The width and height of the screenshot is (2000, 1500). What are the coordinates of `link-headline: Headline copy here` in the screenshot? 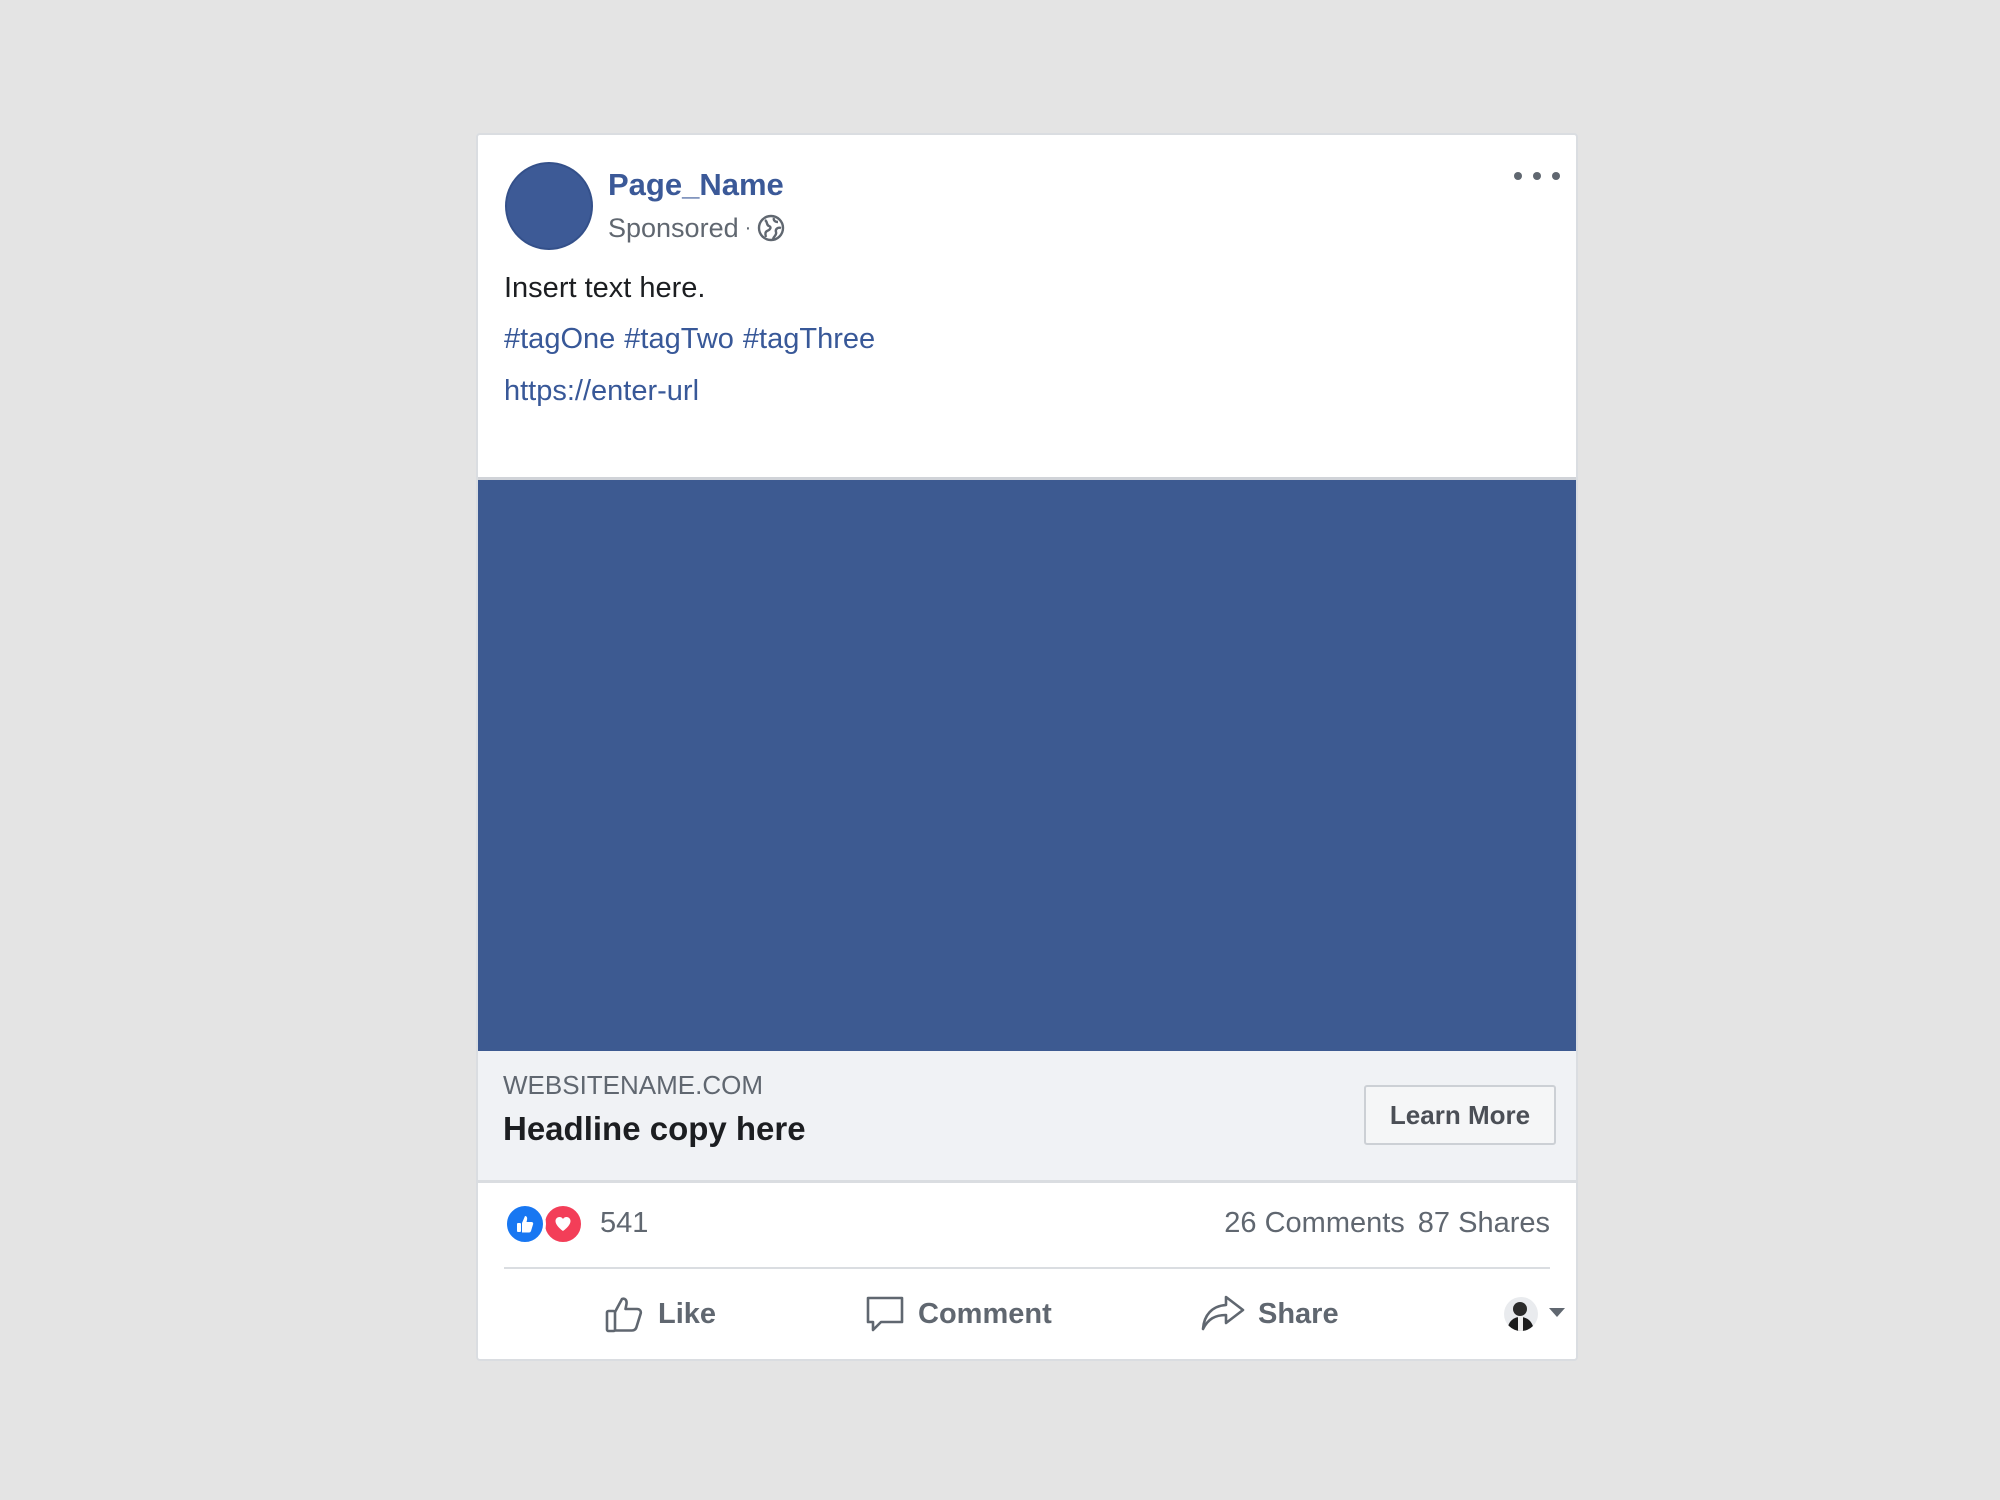 It's located at (654, 1128).